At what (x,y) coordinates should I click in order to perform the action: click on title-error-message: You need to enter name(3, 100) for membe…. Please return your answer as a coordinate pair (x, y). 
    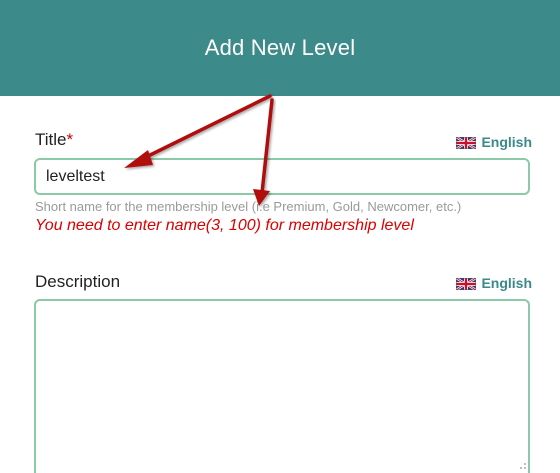
    Looking at the image, I should click on (224, 225).